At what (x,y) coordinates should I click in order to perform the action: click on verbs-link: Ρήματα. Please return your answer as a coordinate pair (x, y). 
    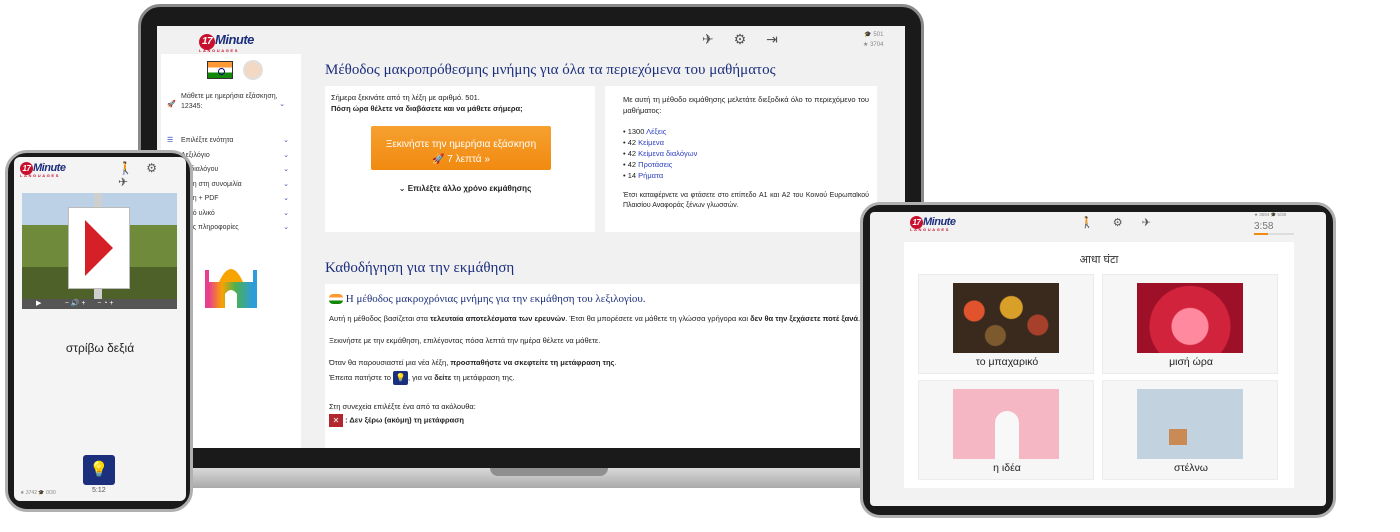
    Looking at the image, I should click on (650, 175).